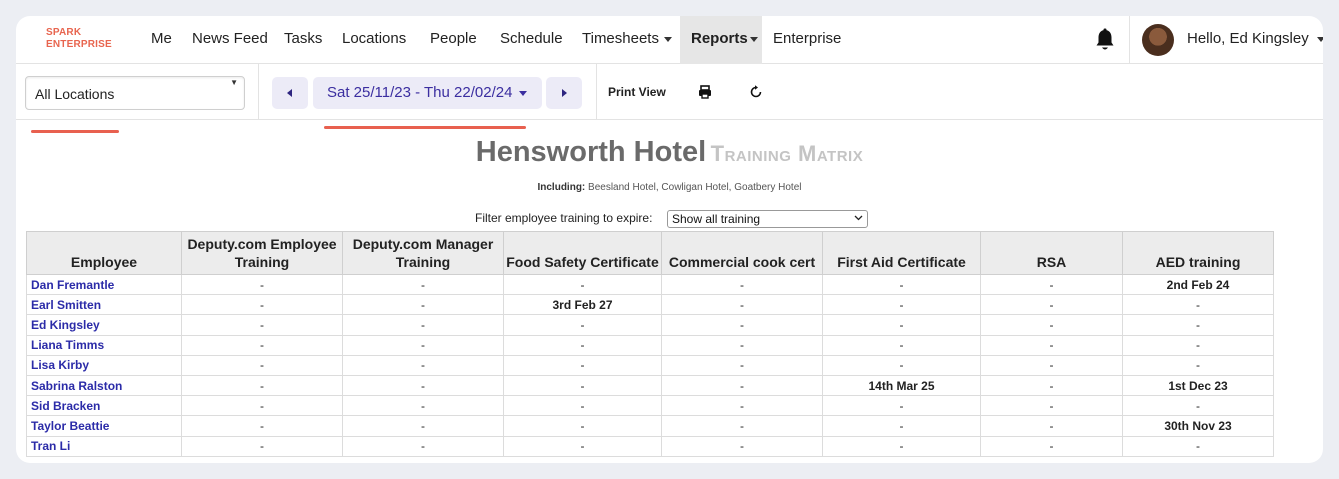 Image resolution: width=1339 pixels, height=479 pixels. What do you see at coordinates (901, 253) in the screenshot?
I see `column-header: First Aid Certificate` at bounding box center [901, 253].